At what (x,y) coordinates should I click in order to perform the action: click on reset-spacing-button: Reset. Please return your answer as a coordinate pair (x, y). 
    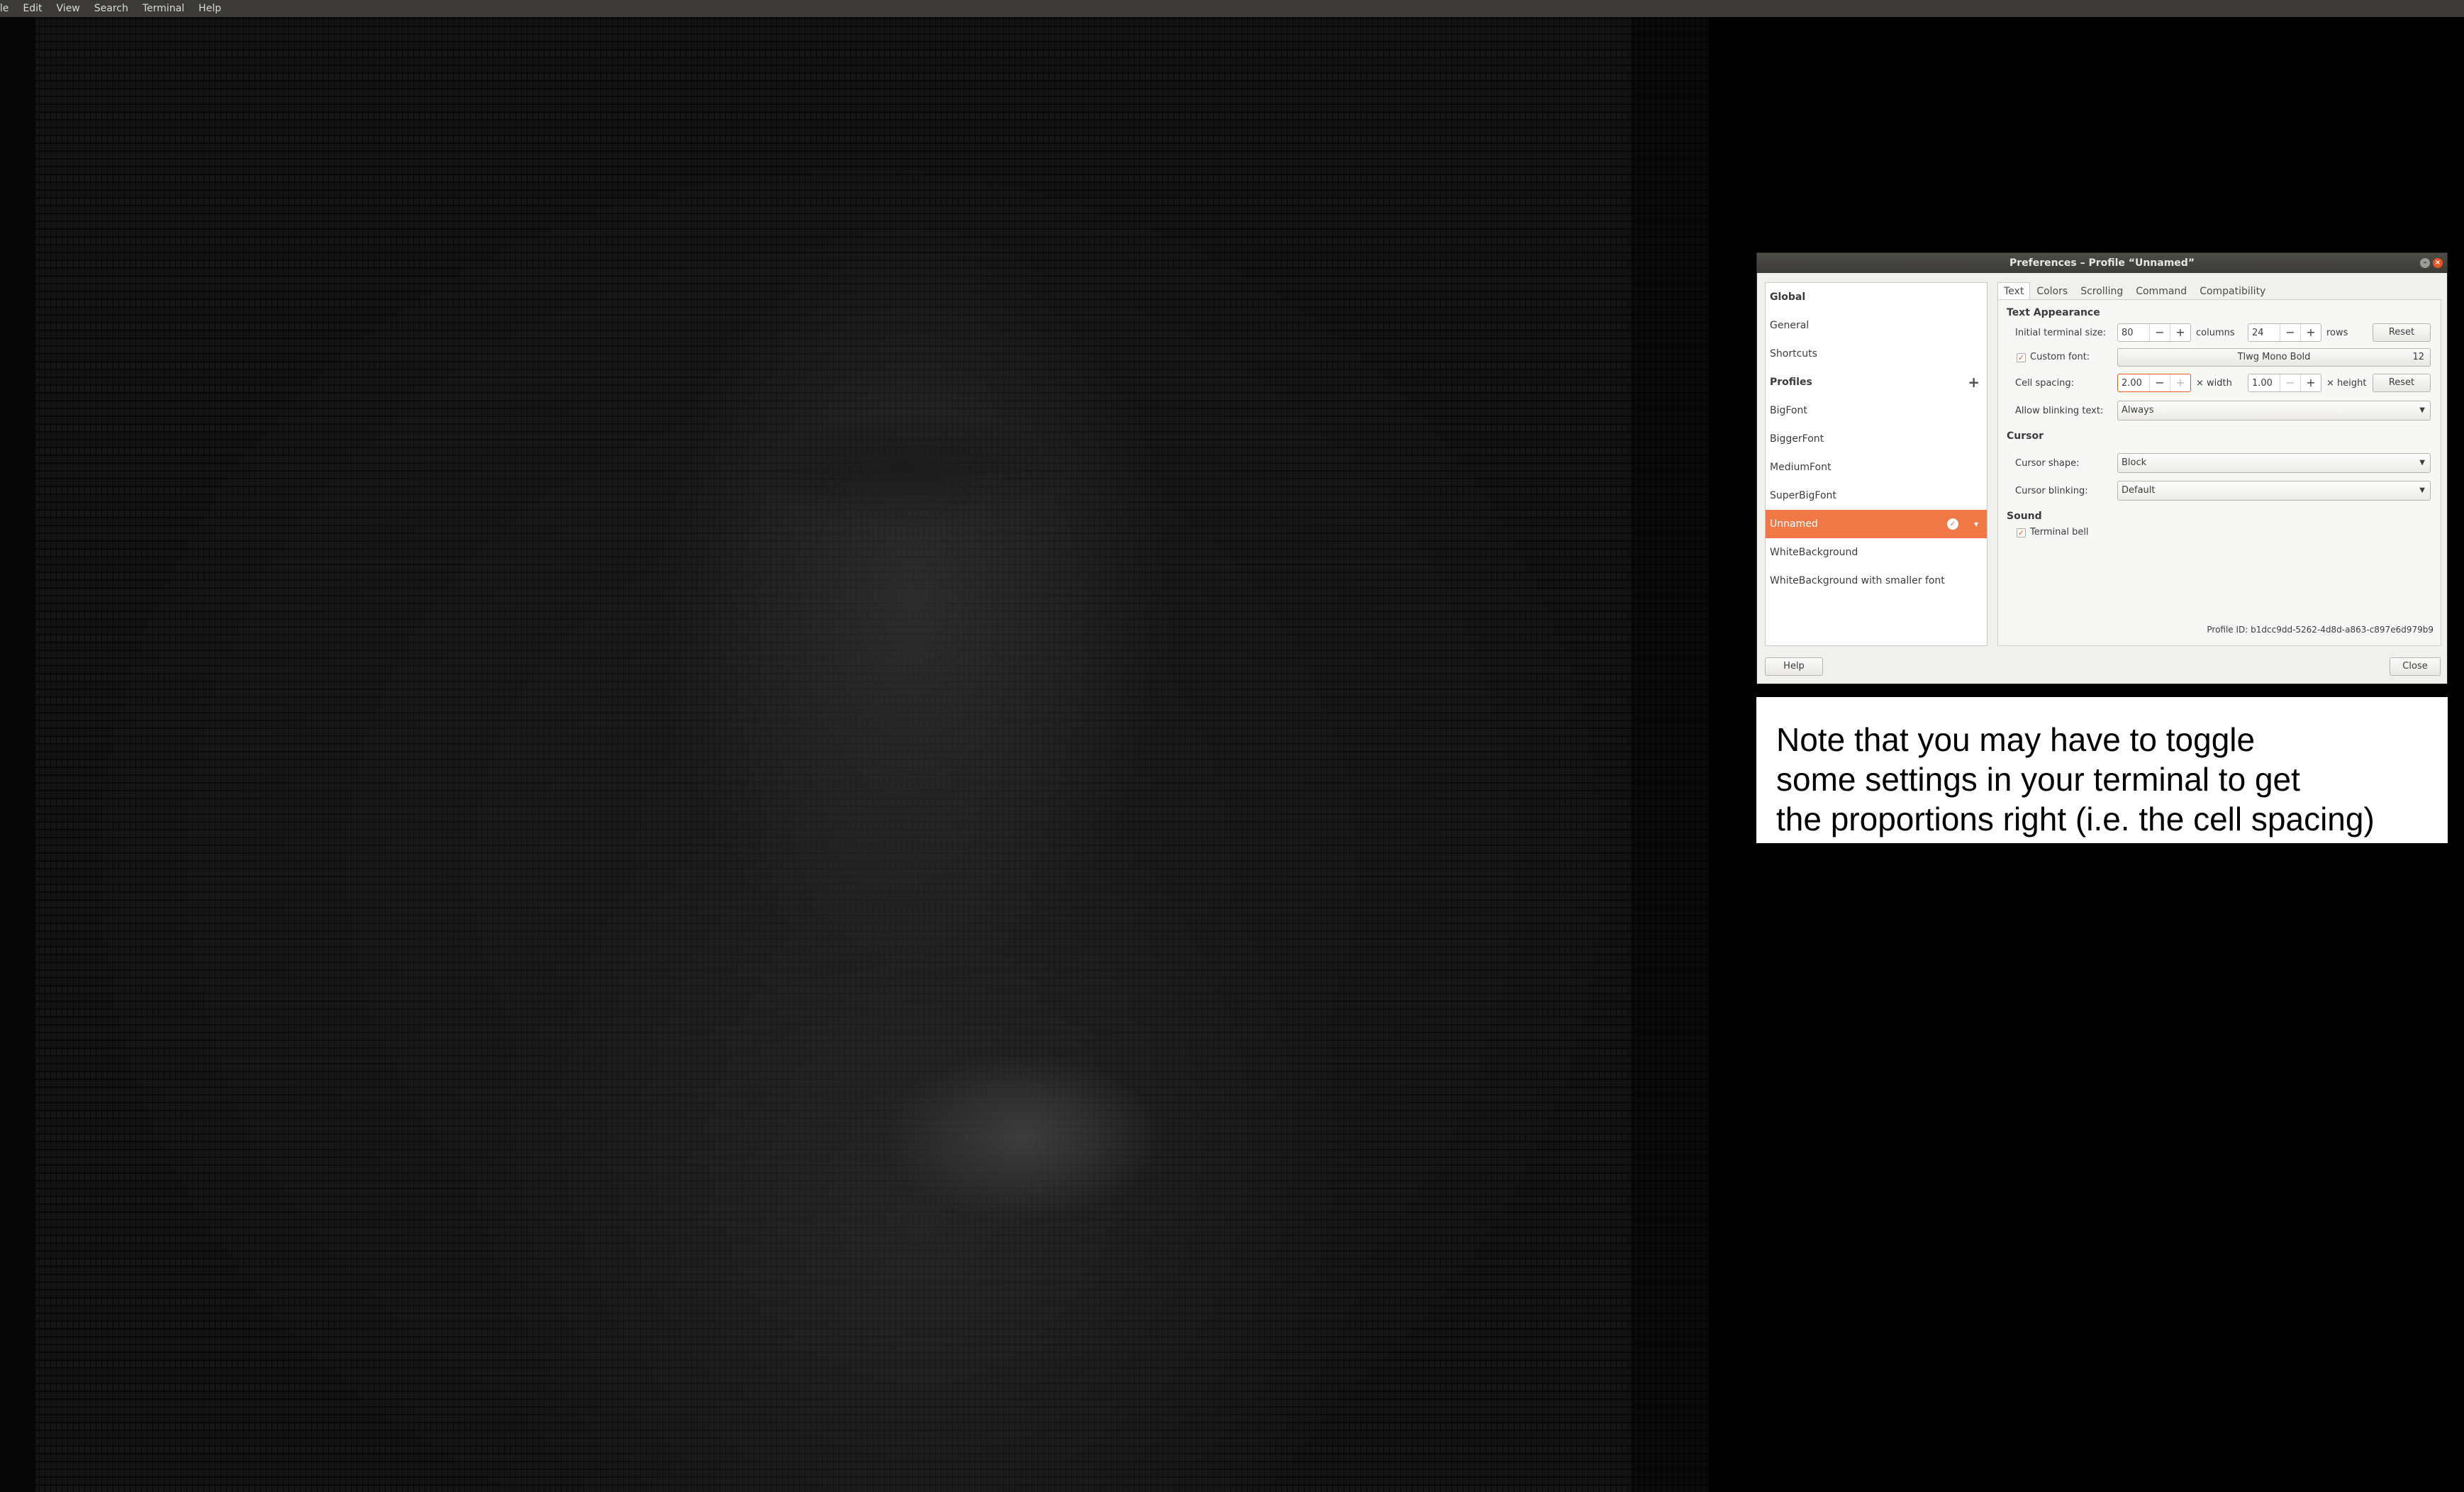
    Looking at the image, I should click on (2402, 383).